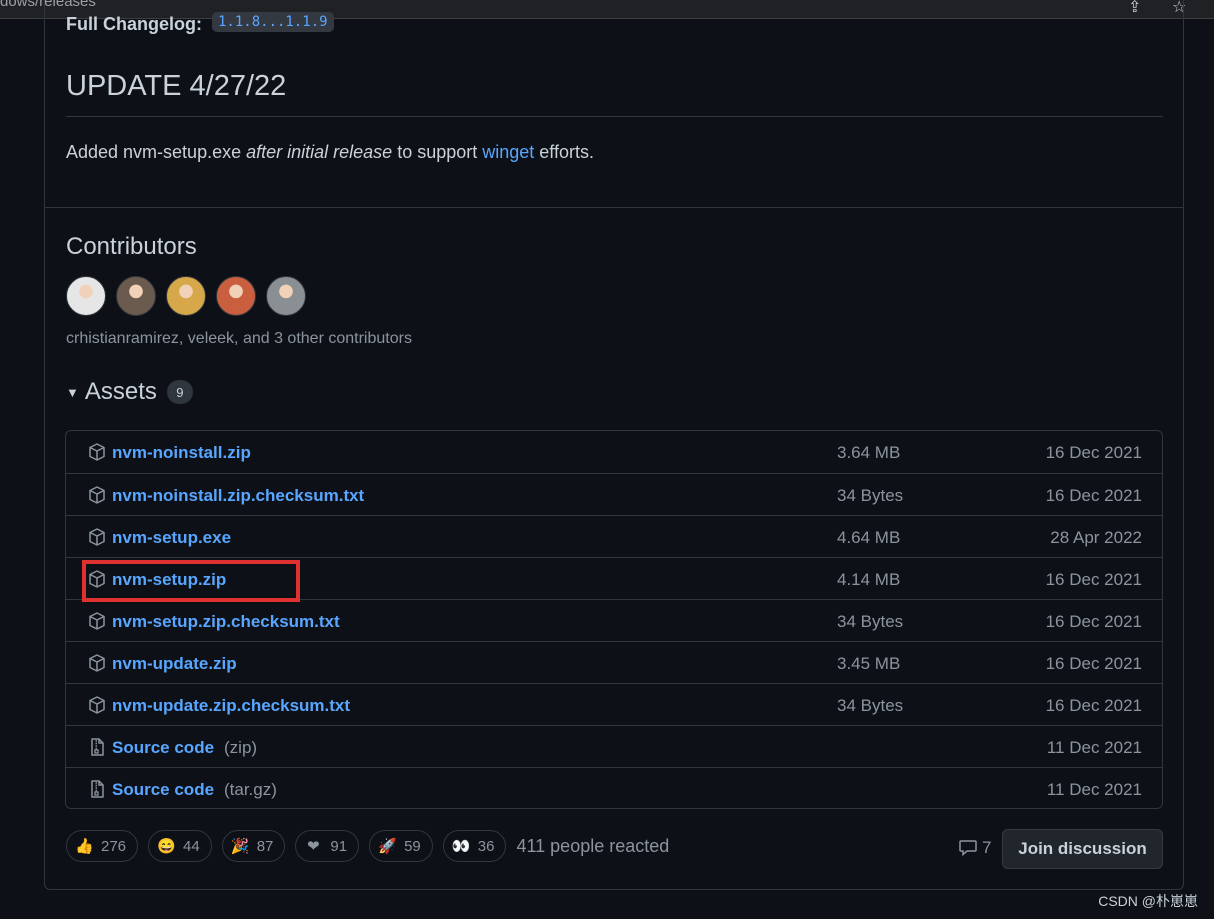 The height and width of the screenshot is (919, 1214). I want to click on asset-format: (zip), so click(241, 747).